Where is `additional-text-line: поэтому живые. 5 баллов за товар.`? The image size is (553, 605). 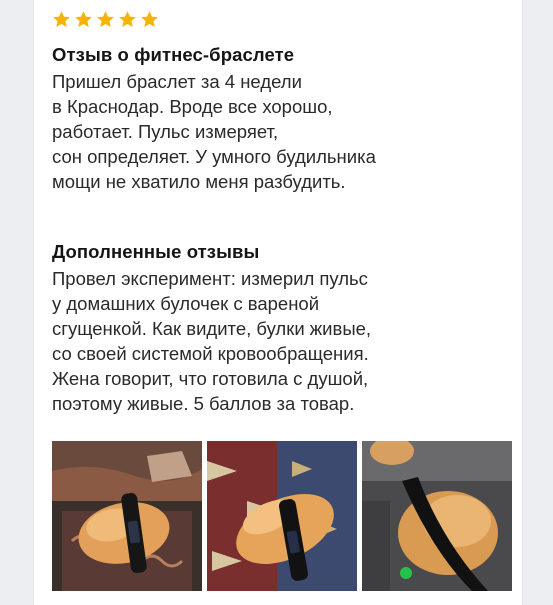
additional-text-line: поэтому живые. 5 баллов за товар. is located at coordinates (203, 403).